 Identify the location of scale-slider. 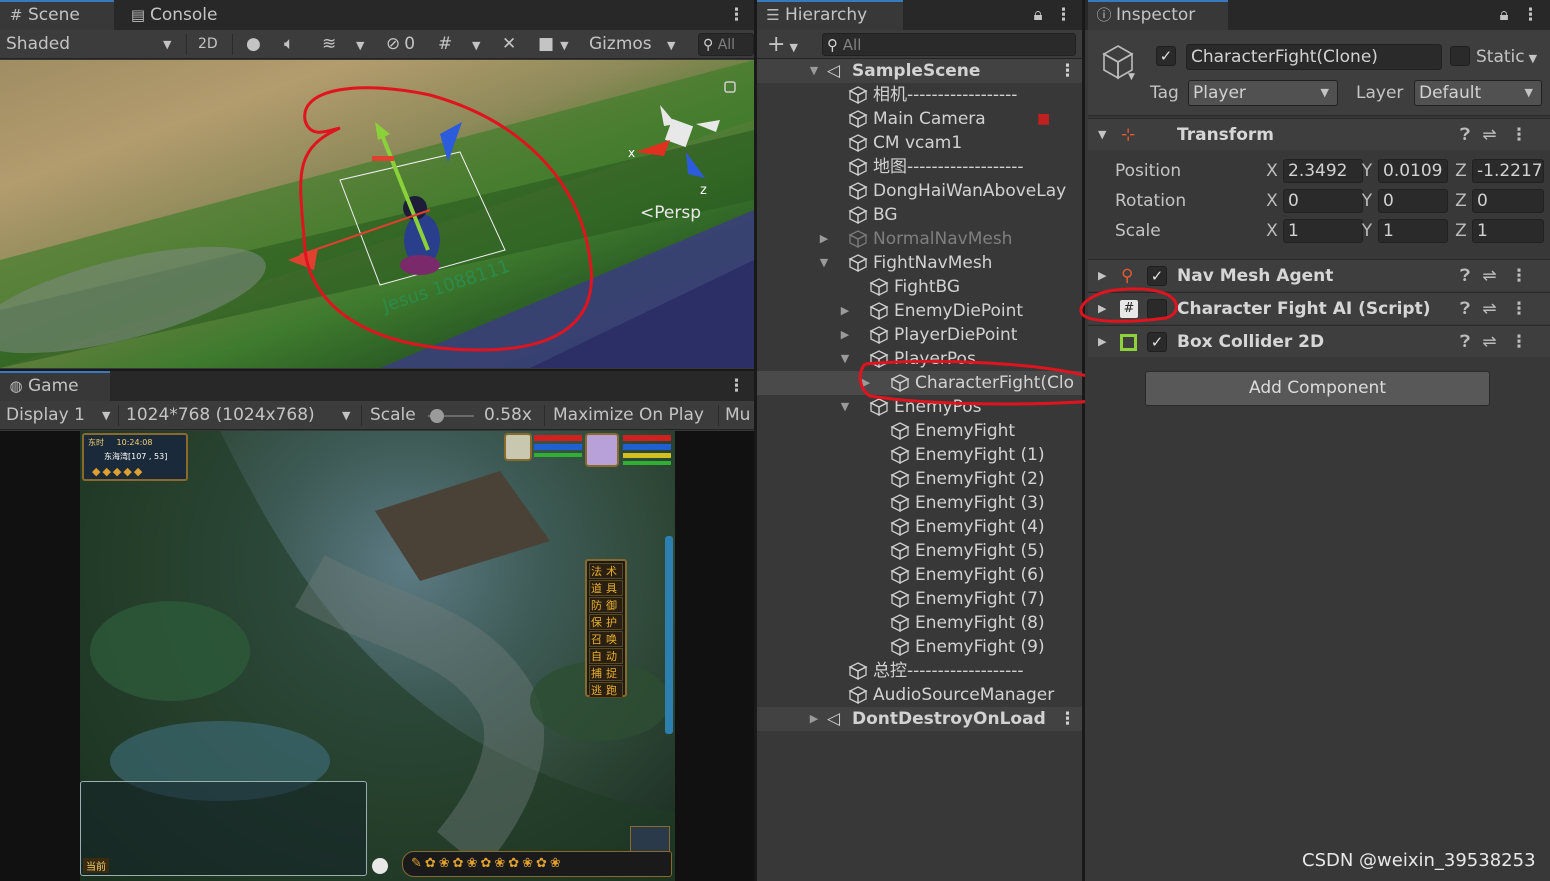
(452, 415).